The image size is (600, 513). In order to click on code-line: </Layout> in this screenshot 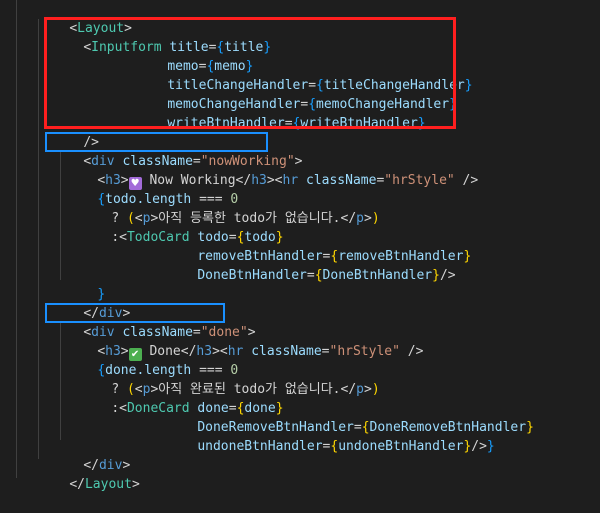, I will do `click(104, 484)`.